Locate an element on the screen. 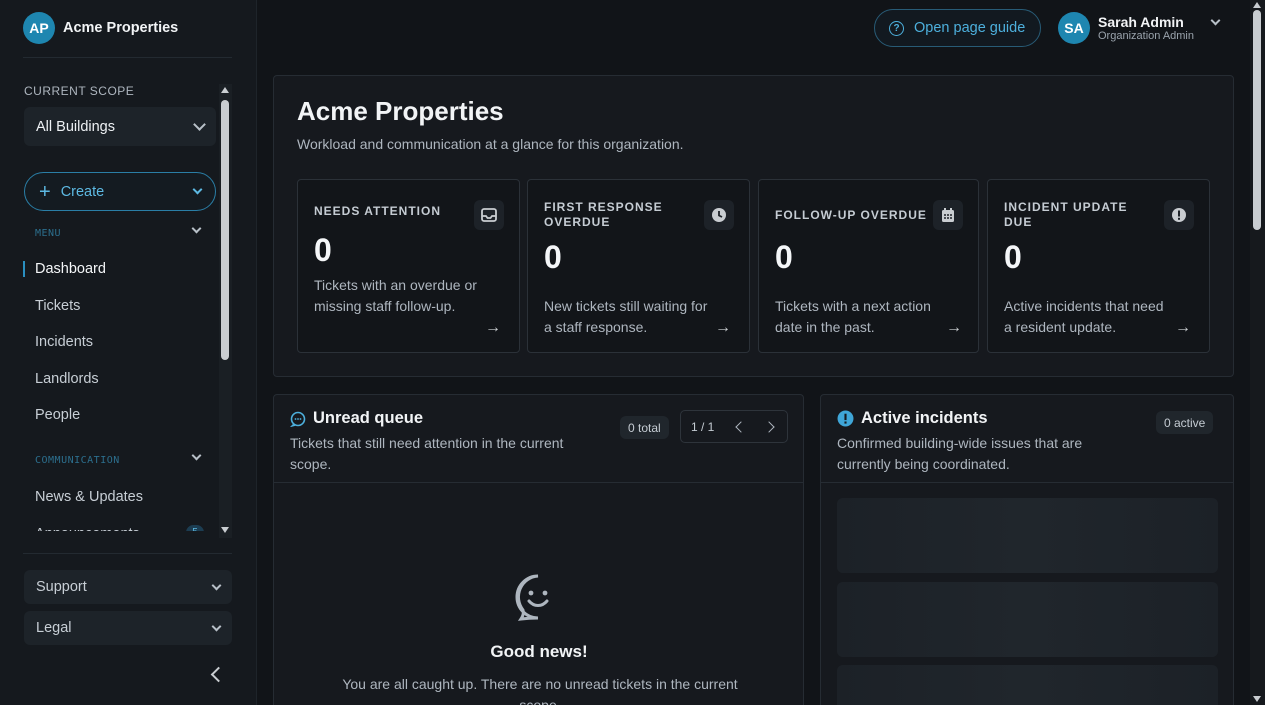 The image size is (1265, 705). help-icon: ? is located at coordinates (896, 28).